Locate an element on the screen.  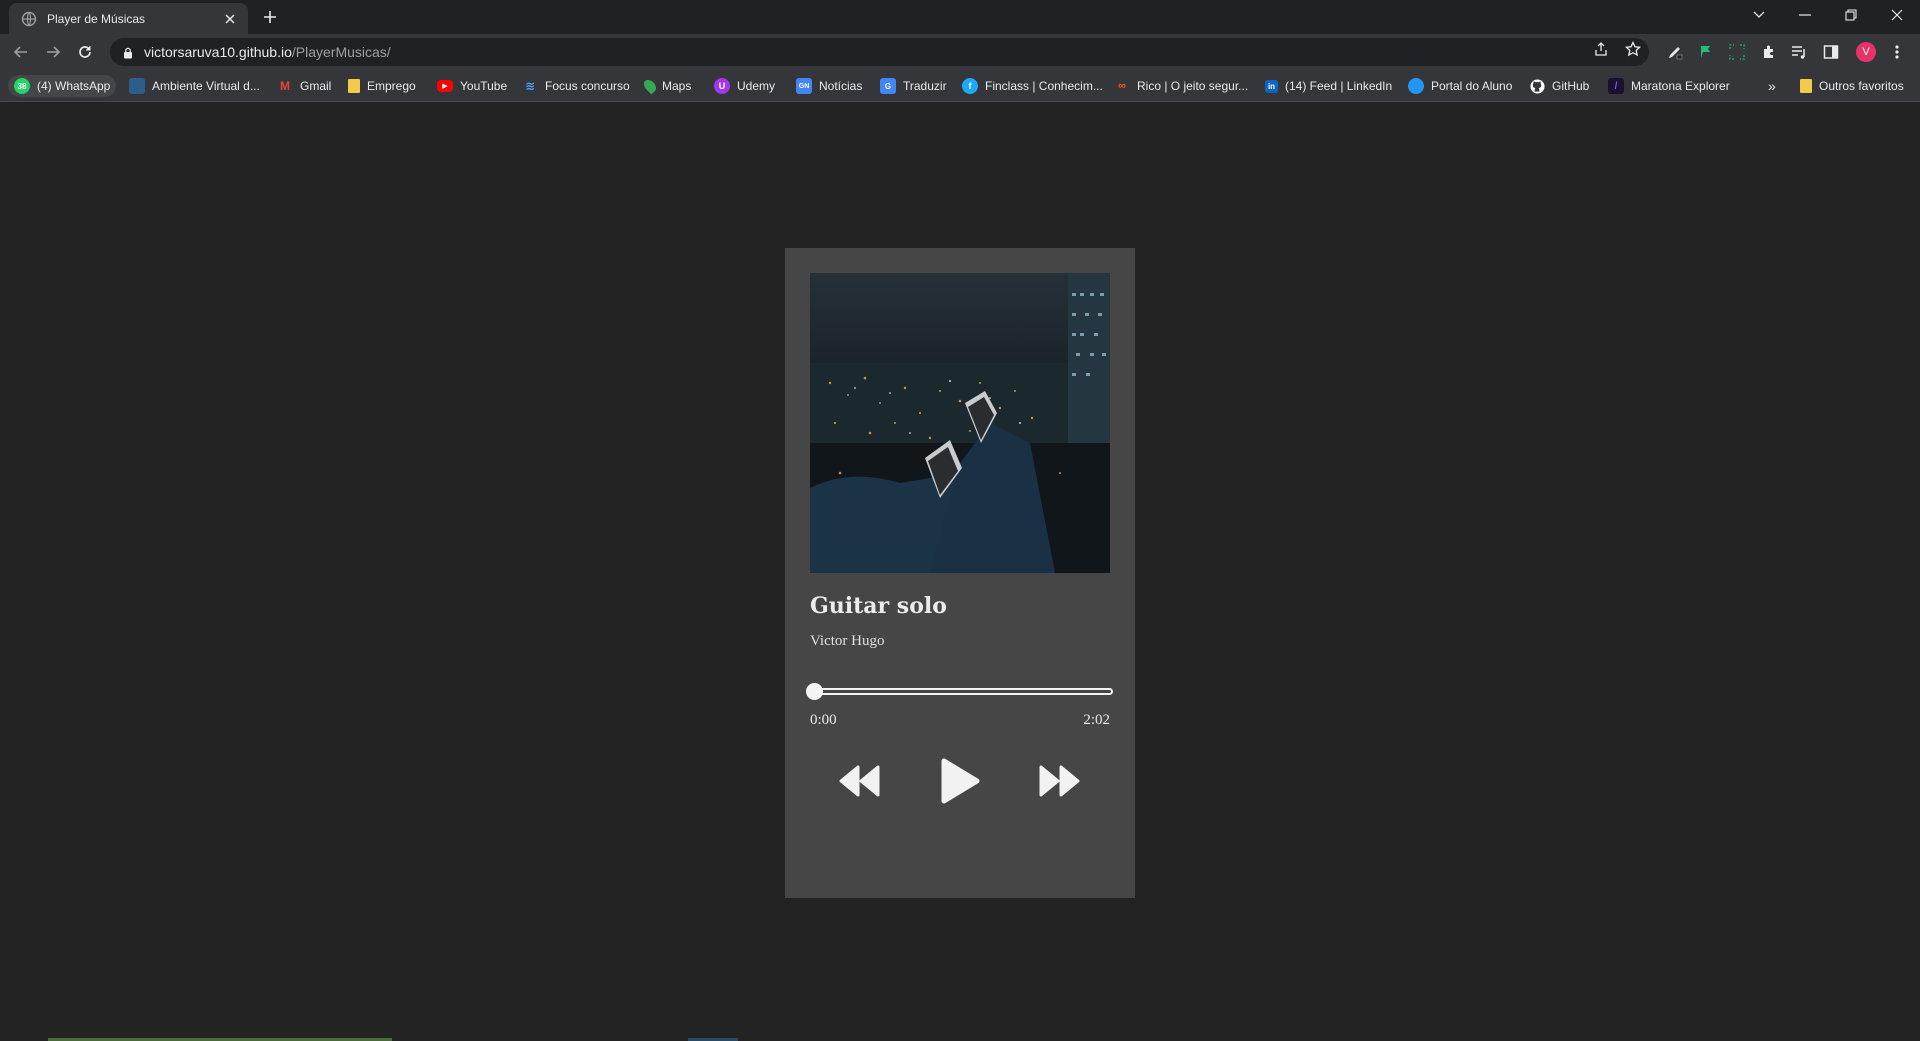
linkedin-icon: in is located at coordinates (1271, 86).